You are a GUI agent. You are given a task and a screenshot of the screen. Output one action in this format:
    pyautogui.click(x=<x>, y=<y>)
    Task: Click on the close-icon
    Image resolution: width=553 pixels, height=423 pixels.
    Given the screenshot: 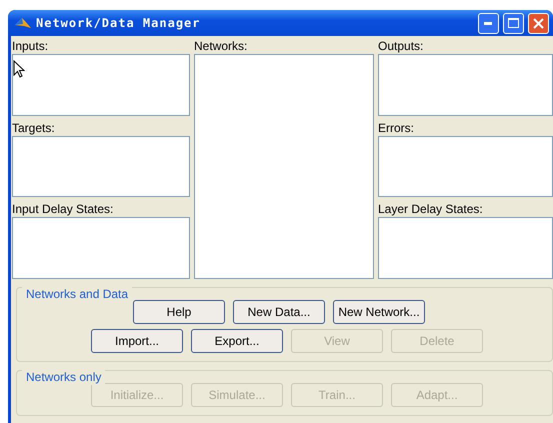 What is the action you would take?
    pyautogui.click(x=538, y=23)
    